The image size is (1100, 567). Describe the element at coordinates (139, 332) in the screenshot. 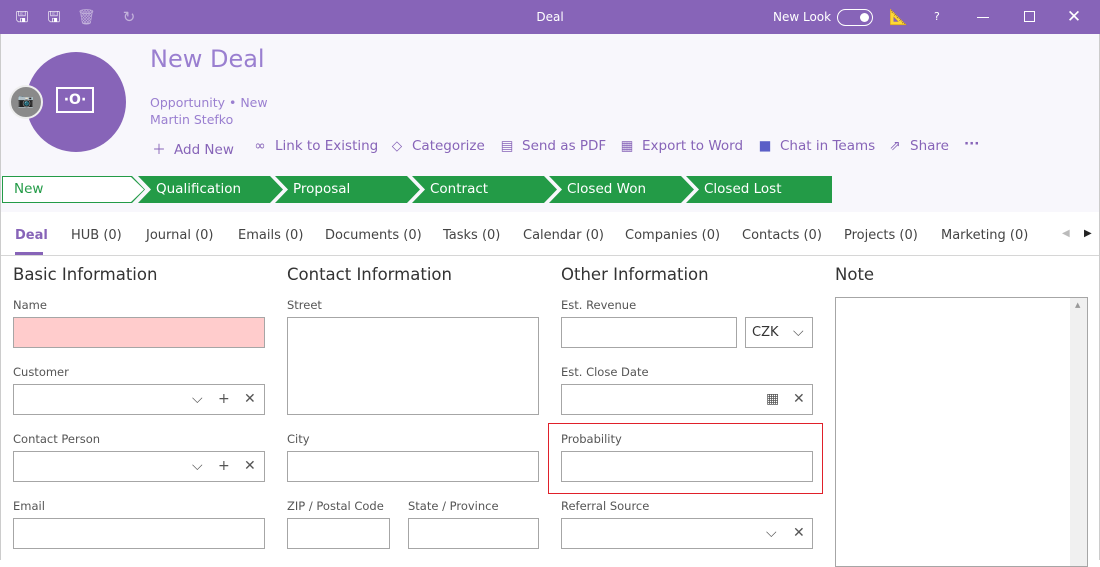

I see `name-input` at that location.